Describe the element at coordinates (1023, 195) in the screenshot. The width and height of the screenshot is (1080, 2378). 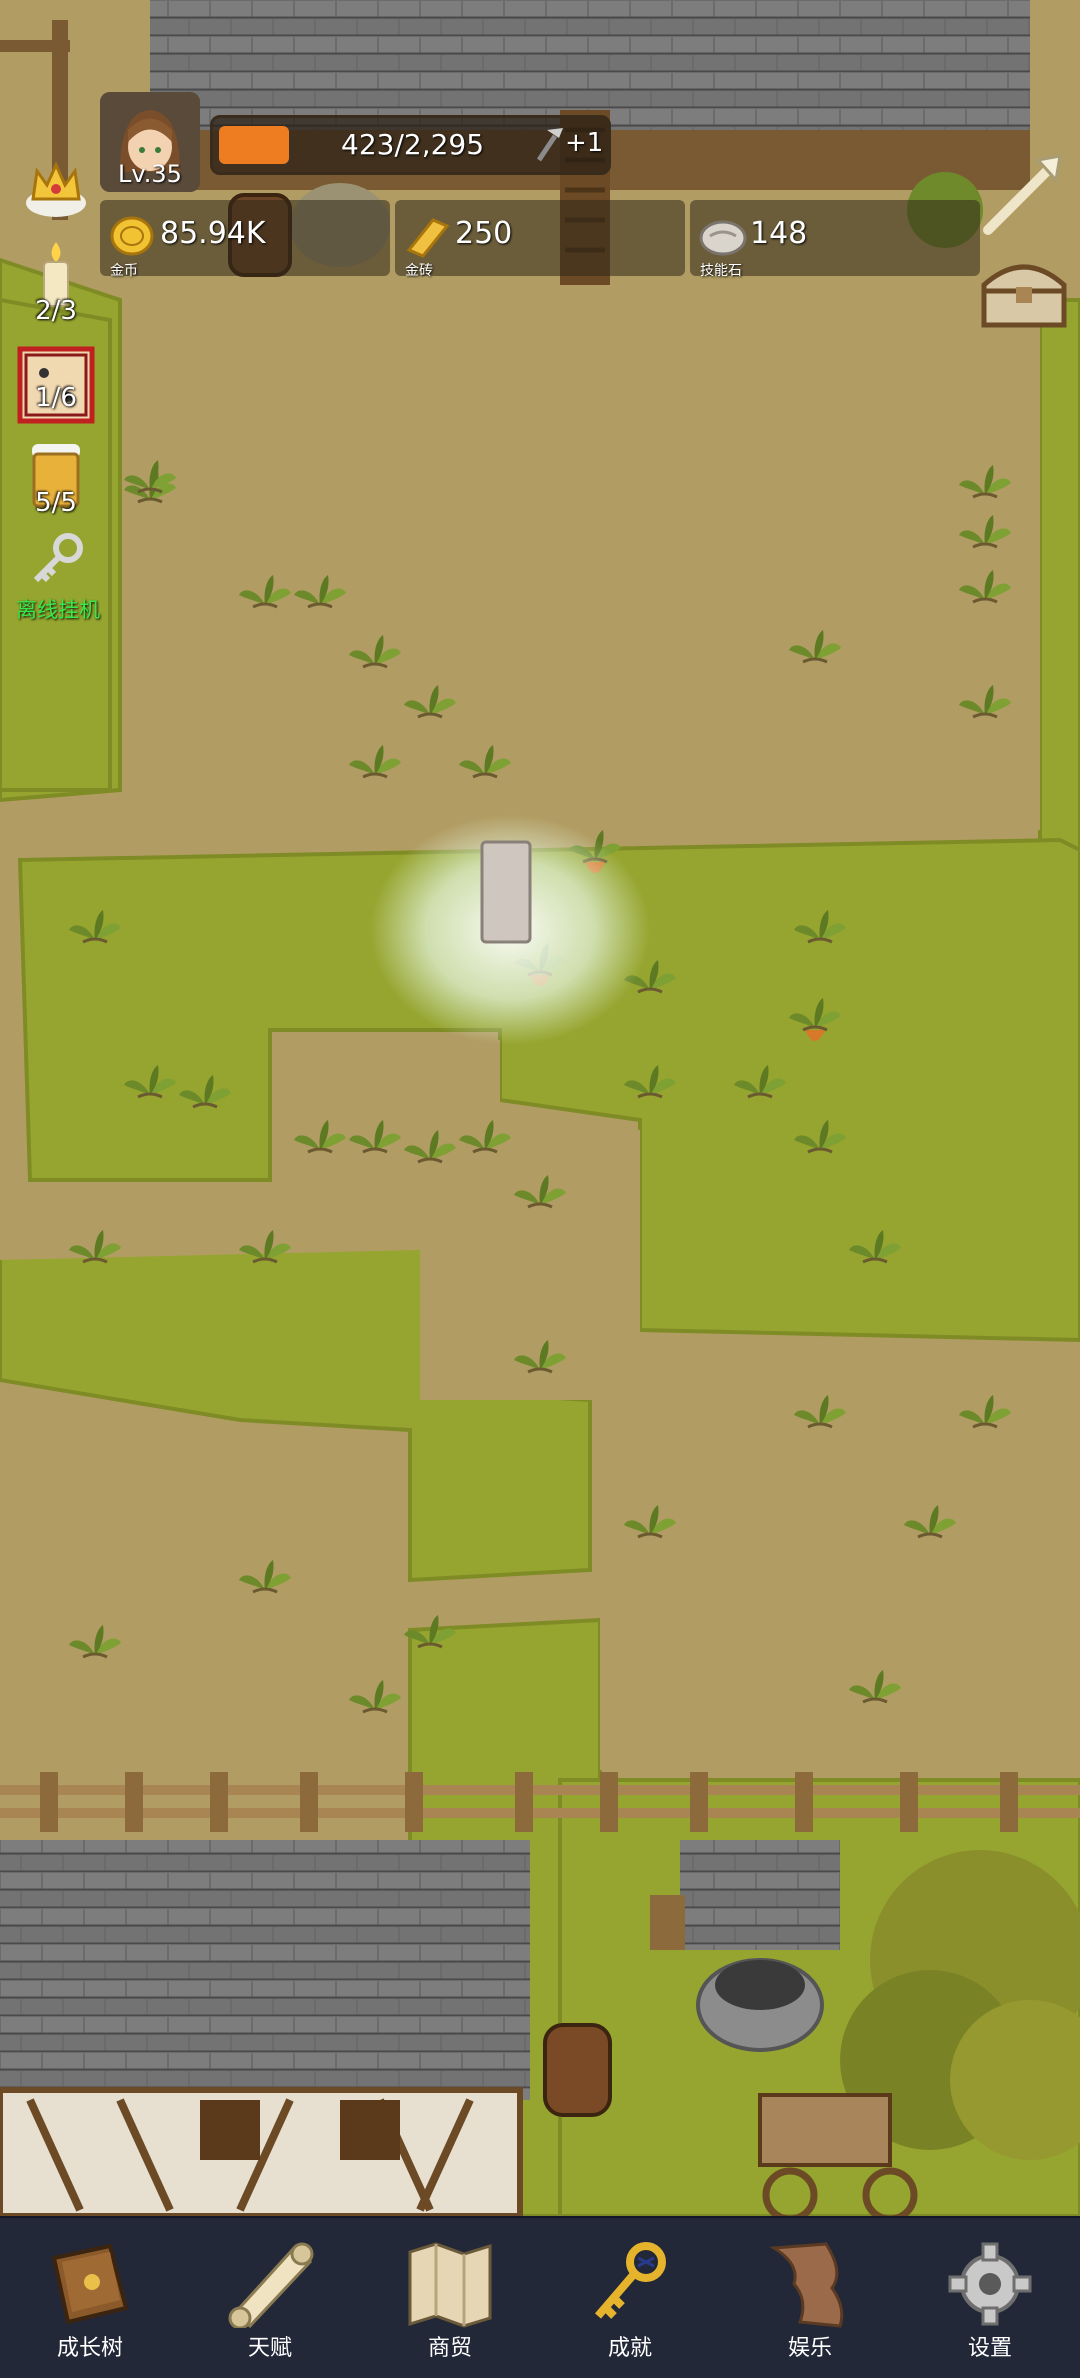
I see `bone-tool-icon` at that location.